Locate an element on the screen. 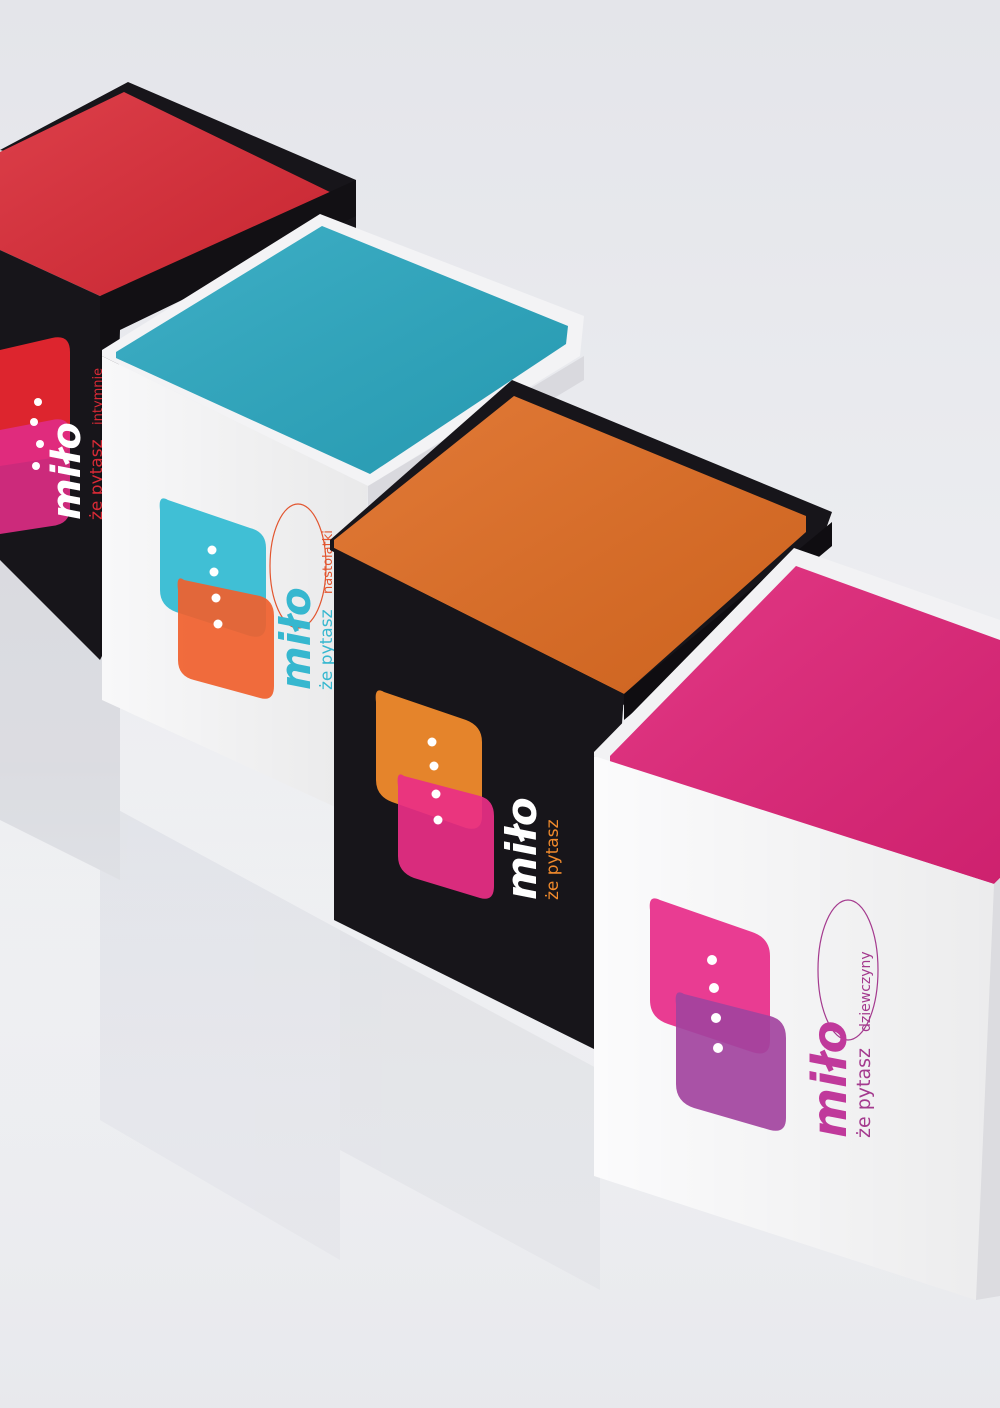  box-orange-tagline: że pytasz is located at coordinates (553, 859).